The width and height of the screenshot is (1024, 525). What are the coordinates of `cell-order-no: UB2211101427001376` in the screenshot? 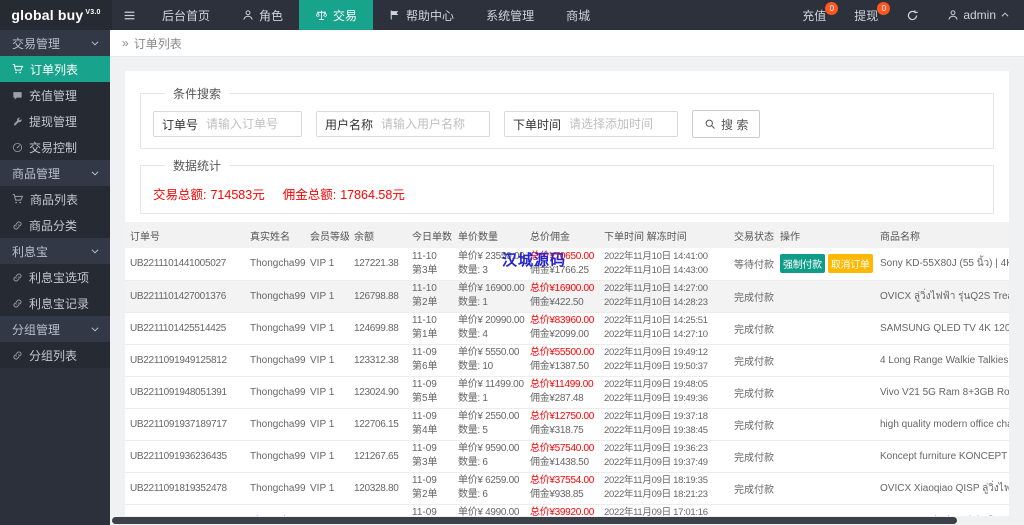 It's located at (185, 296).